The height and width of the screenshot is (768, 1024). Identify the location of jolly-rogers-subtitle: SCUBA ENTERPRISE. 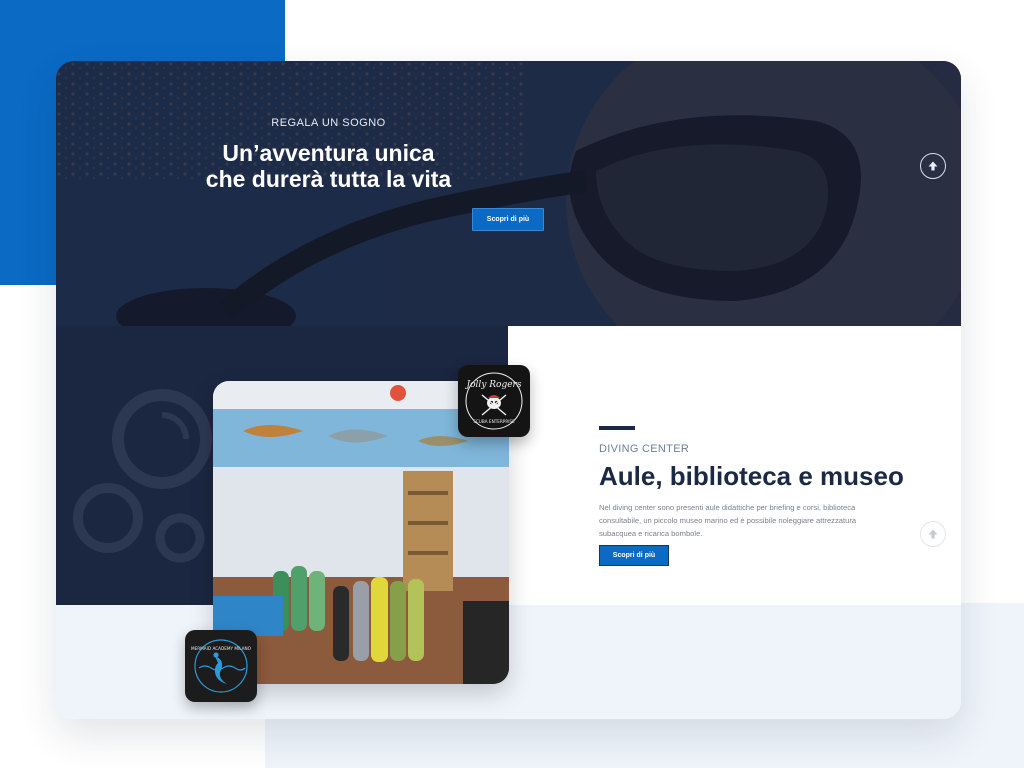
(494, 421).